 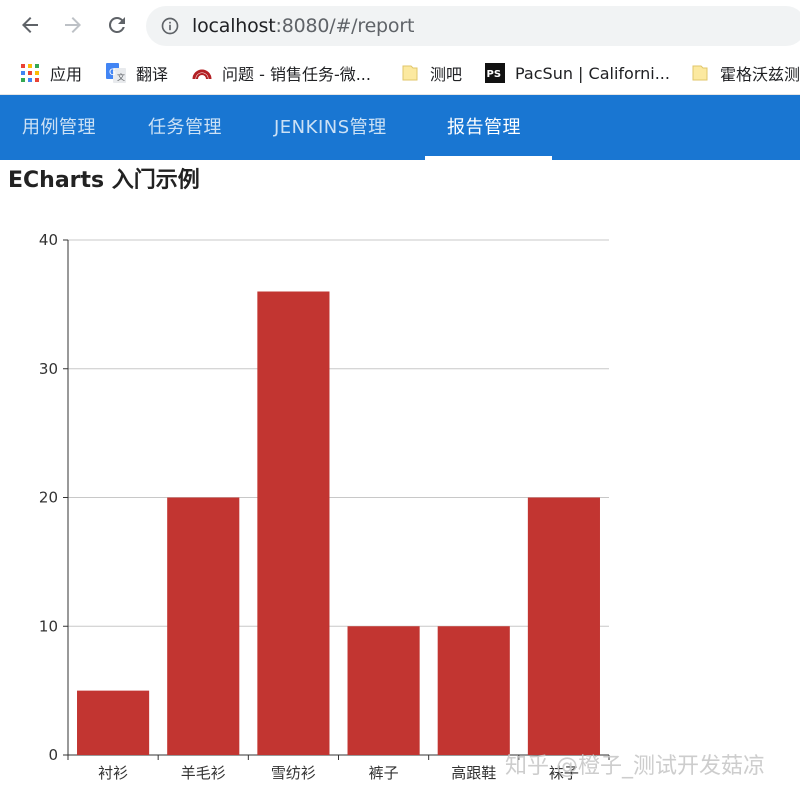 I want to click on forward-button, so click(x=73, y=25).